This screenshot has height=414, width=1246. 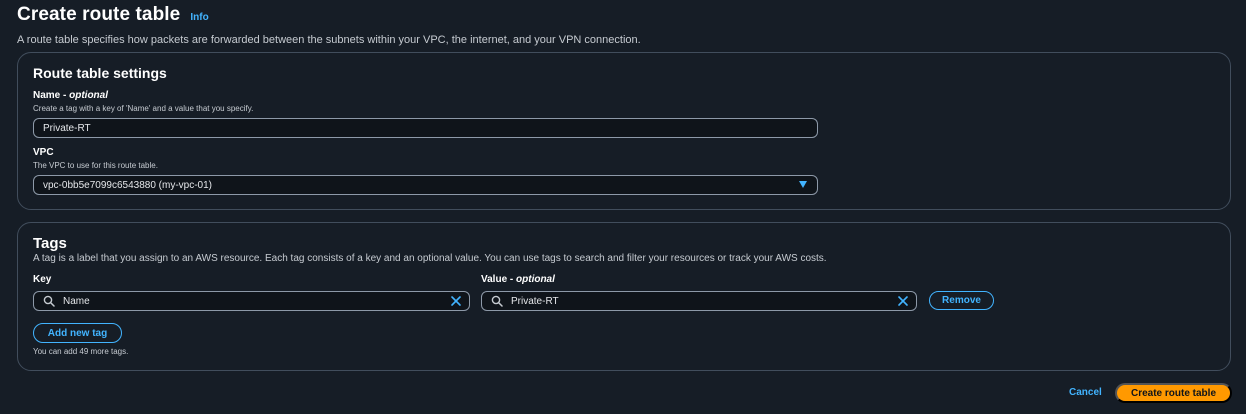 What do you see at coordinates (425, 185) in the screenshot?
I see `vpc-select: vpc-0bb5e7099c6543880 (my-vpc-01)` at bounding box center [425, 185].